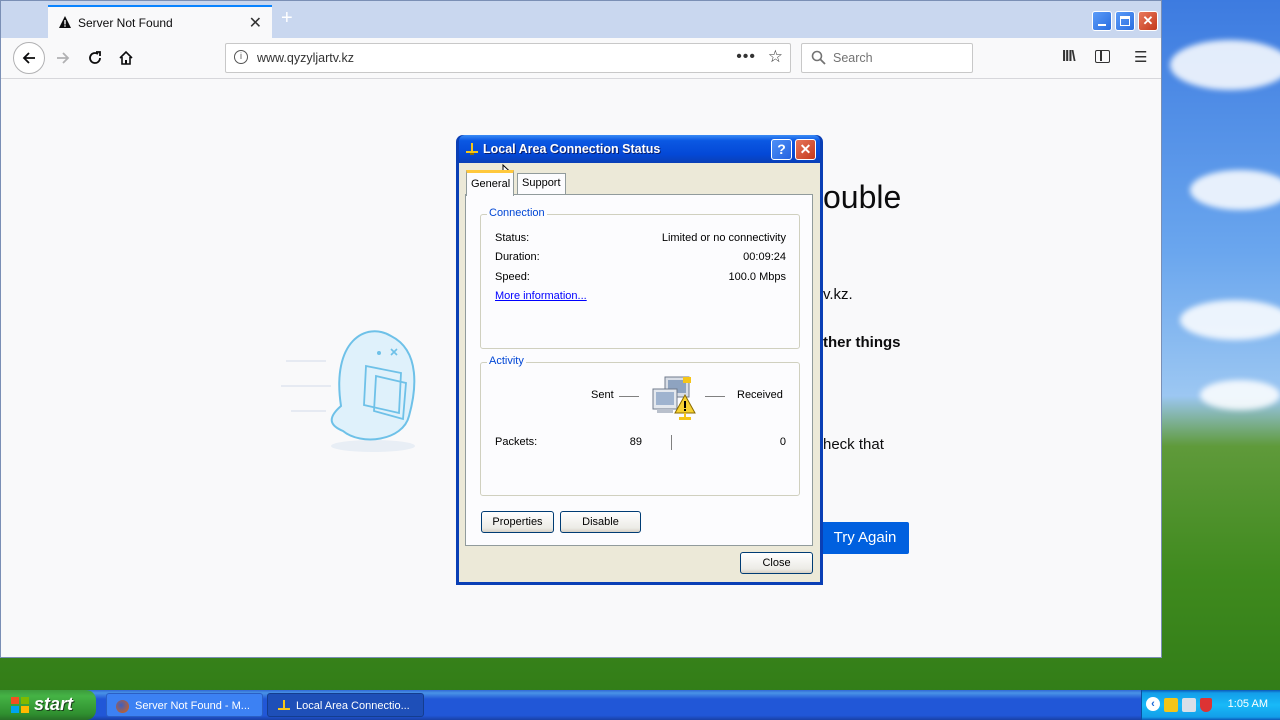  What do you see at coordinates (635, 442) in the screenshot?
I see `packets-sent-value: 89` at bounding box center [635, 442].